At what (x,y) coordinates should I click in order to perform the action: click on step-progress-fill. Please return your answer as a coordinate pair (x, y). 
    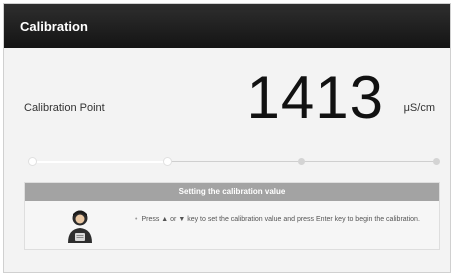
    Looking at the image, I should click on (99, 161).